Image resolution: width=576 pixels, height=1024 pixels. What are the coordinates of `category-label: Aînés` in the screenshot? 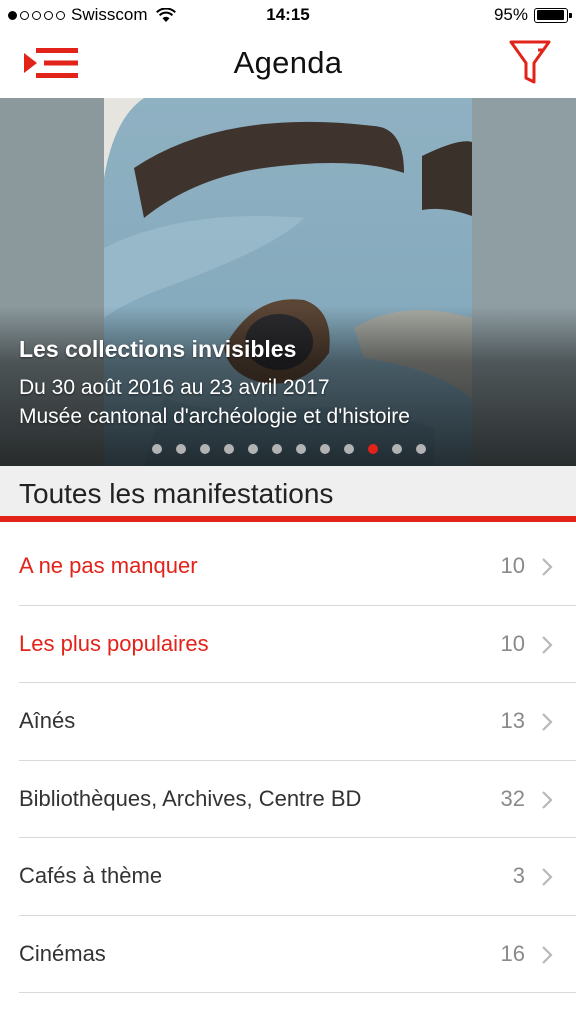 It's located at (47, 720).